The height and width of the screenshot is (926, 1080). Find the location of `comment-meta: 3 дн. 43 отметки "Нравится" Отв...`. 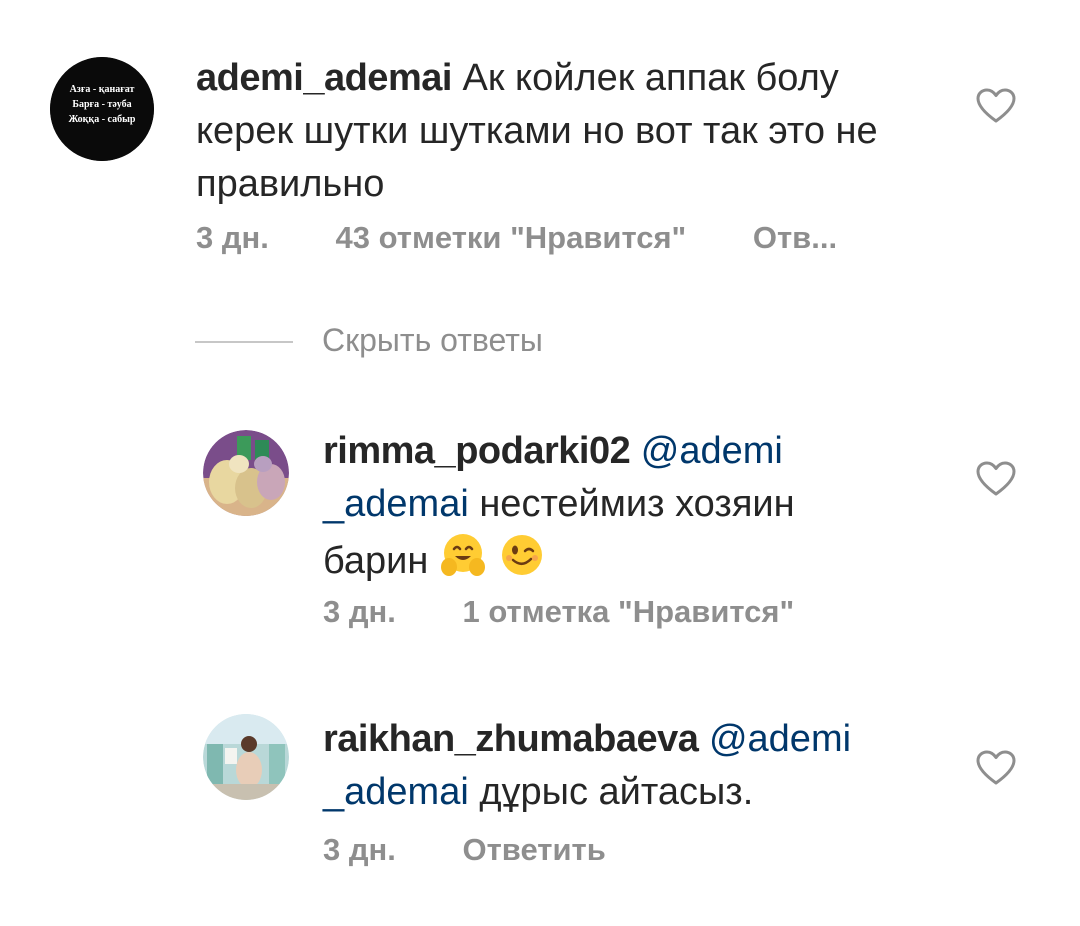

comment-meta: 3 дн. 43 отметки "Нравится" Отв... is located at coordinates (516, 238).